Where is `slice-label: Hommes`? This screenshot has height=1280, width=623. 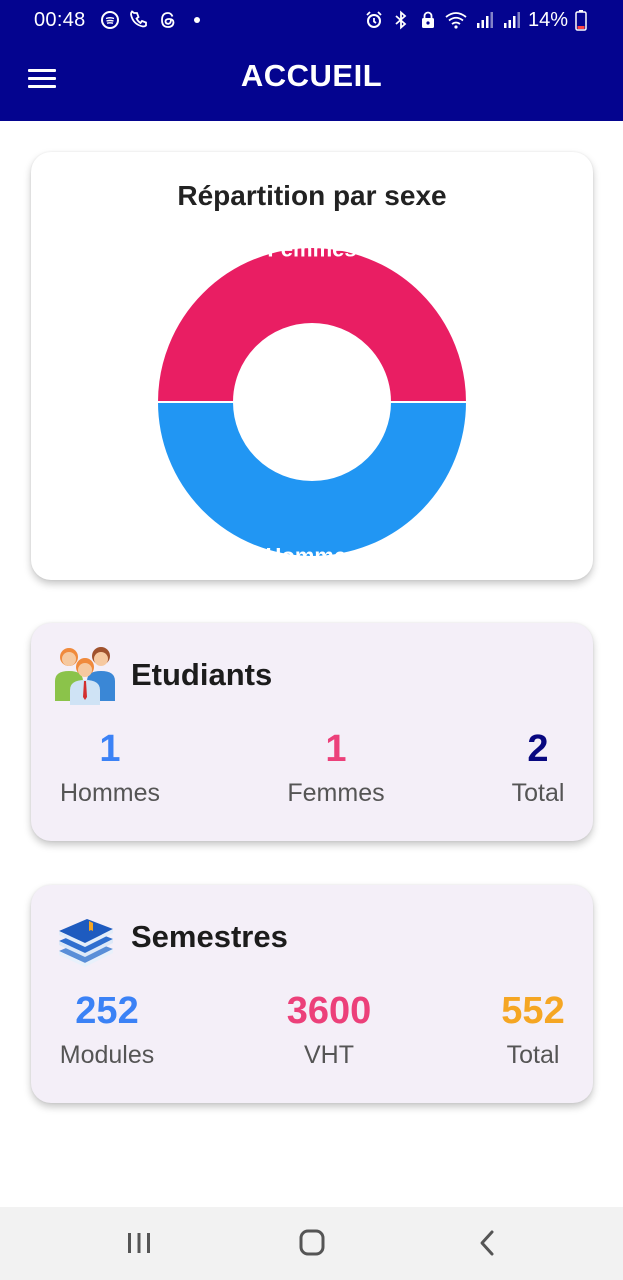 slice-label: Hommes is located at coordinates (312, 556).